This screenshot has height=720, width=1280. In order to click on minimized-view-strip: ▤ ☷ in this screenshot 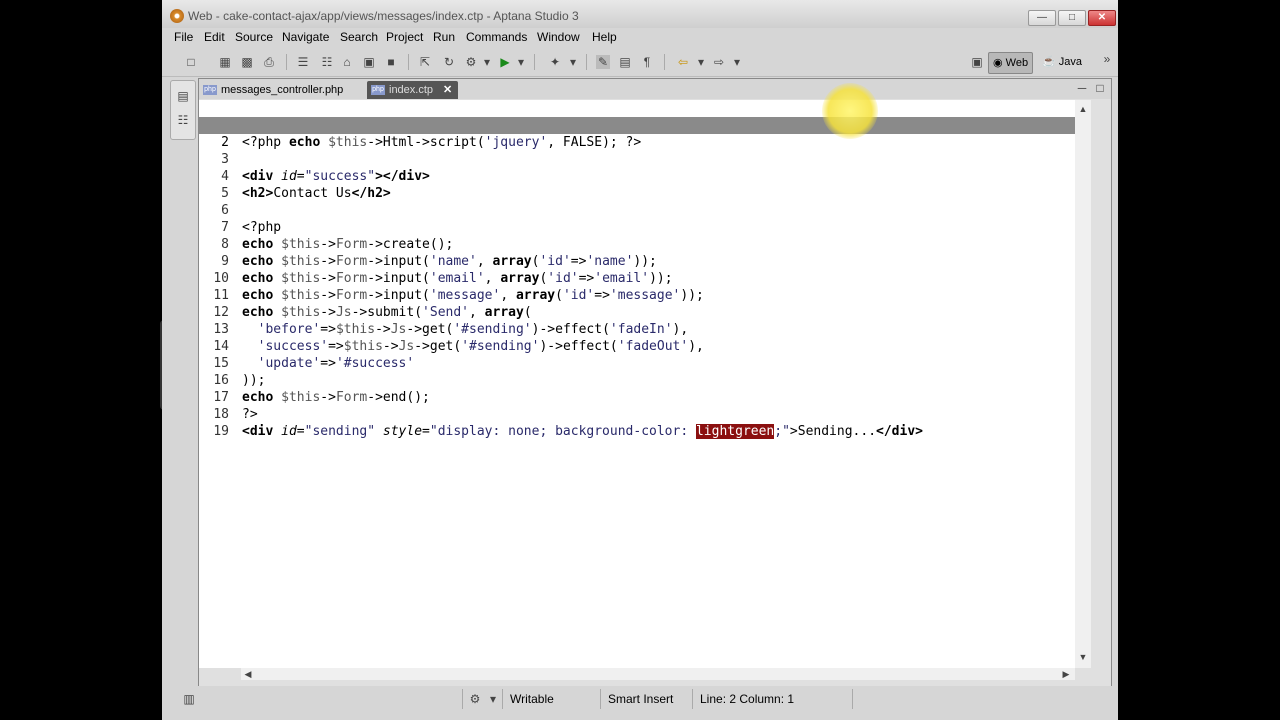, I will do `click(183, 110)`.